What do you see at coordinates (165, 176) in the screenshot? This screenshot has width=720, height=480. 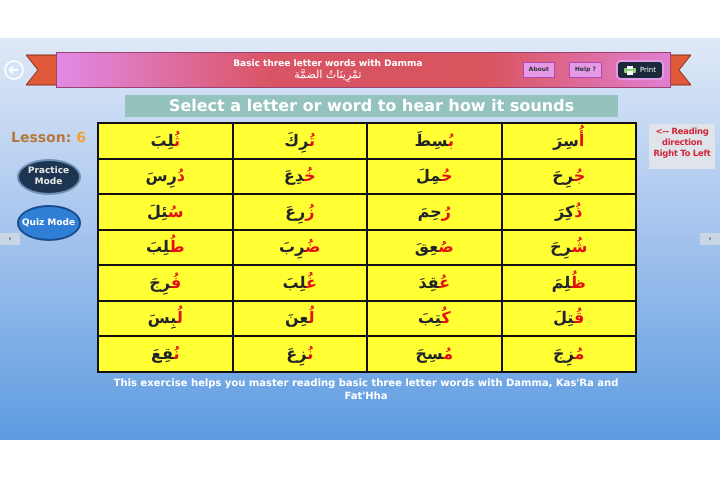 I see `word-cell: دُرِسَ` at bounding box center [165, 176].